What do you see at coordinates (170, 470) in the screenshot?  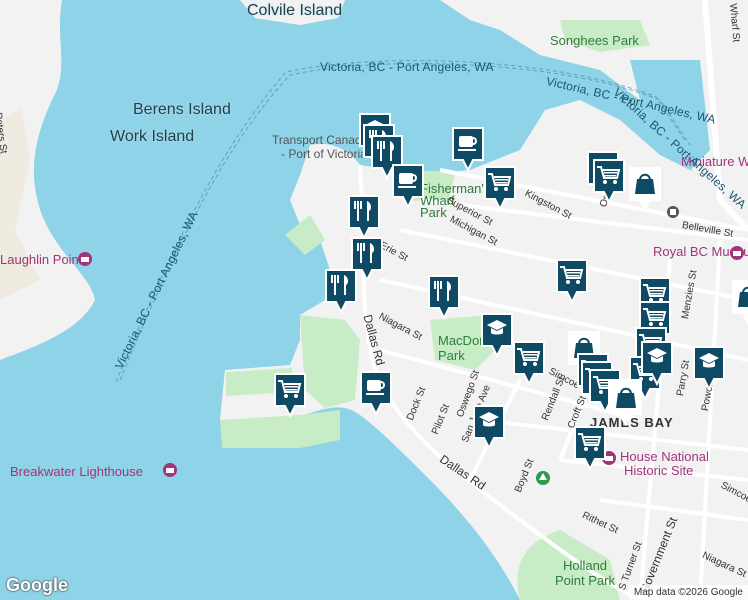 I see `breakwater-lighthouse-poi-icon` at bounding box center [170, 470].